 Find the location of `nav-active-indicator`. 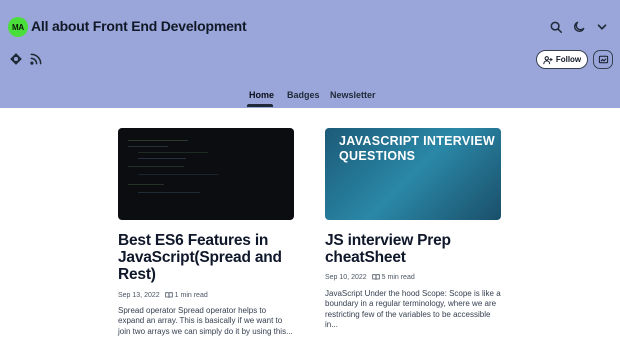

nav-active-indicator is located at coordinates (260, 105).